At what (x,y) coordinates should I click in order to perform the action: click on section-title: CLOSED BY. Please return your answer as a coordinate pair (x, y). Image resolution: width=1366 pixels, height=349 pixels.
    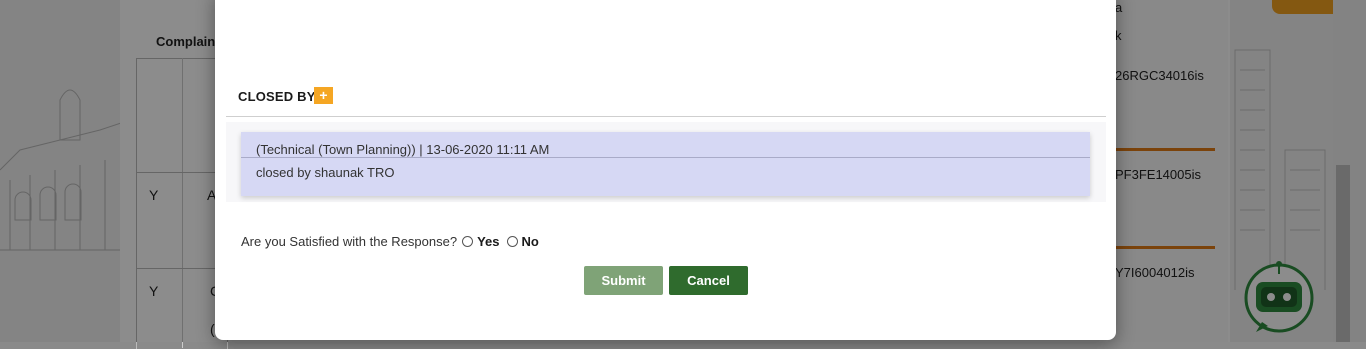
    Looking at the image, I should click on (277, 96).